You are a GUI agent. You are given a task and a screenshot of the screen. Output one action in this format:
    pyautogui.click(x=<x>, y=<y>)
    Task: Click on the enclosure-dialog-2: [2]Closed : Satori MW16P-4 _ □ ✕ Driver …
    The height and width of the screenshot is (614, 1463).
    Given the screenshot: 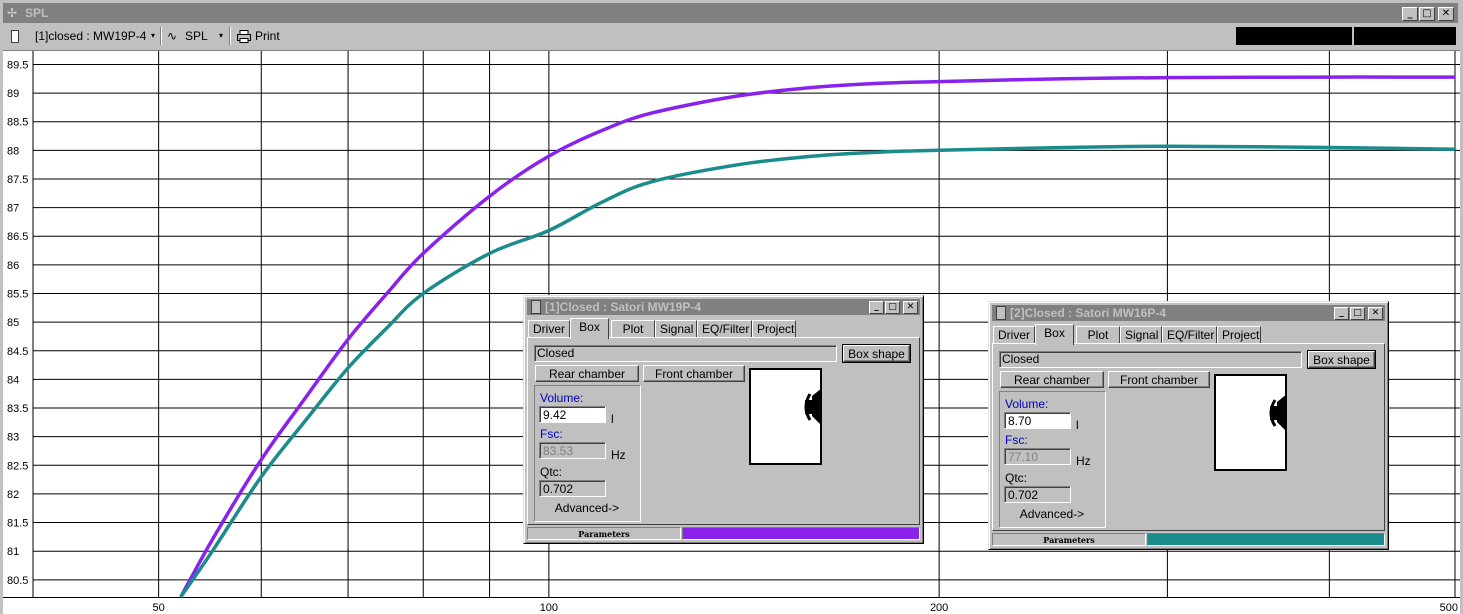 What is the action you would take?
    pyautogui.click(x=1188, y=425)
    